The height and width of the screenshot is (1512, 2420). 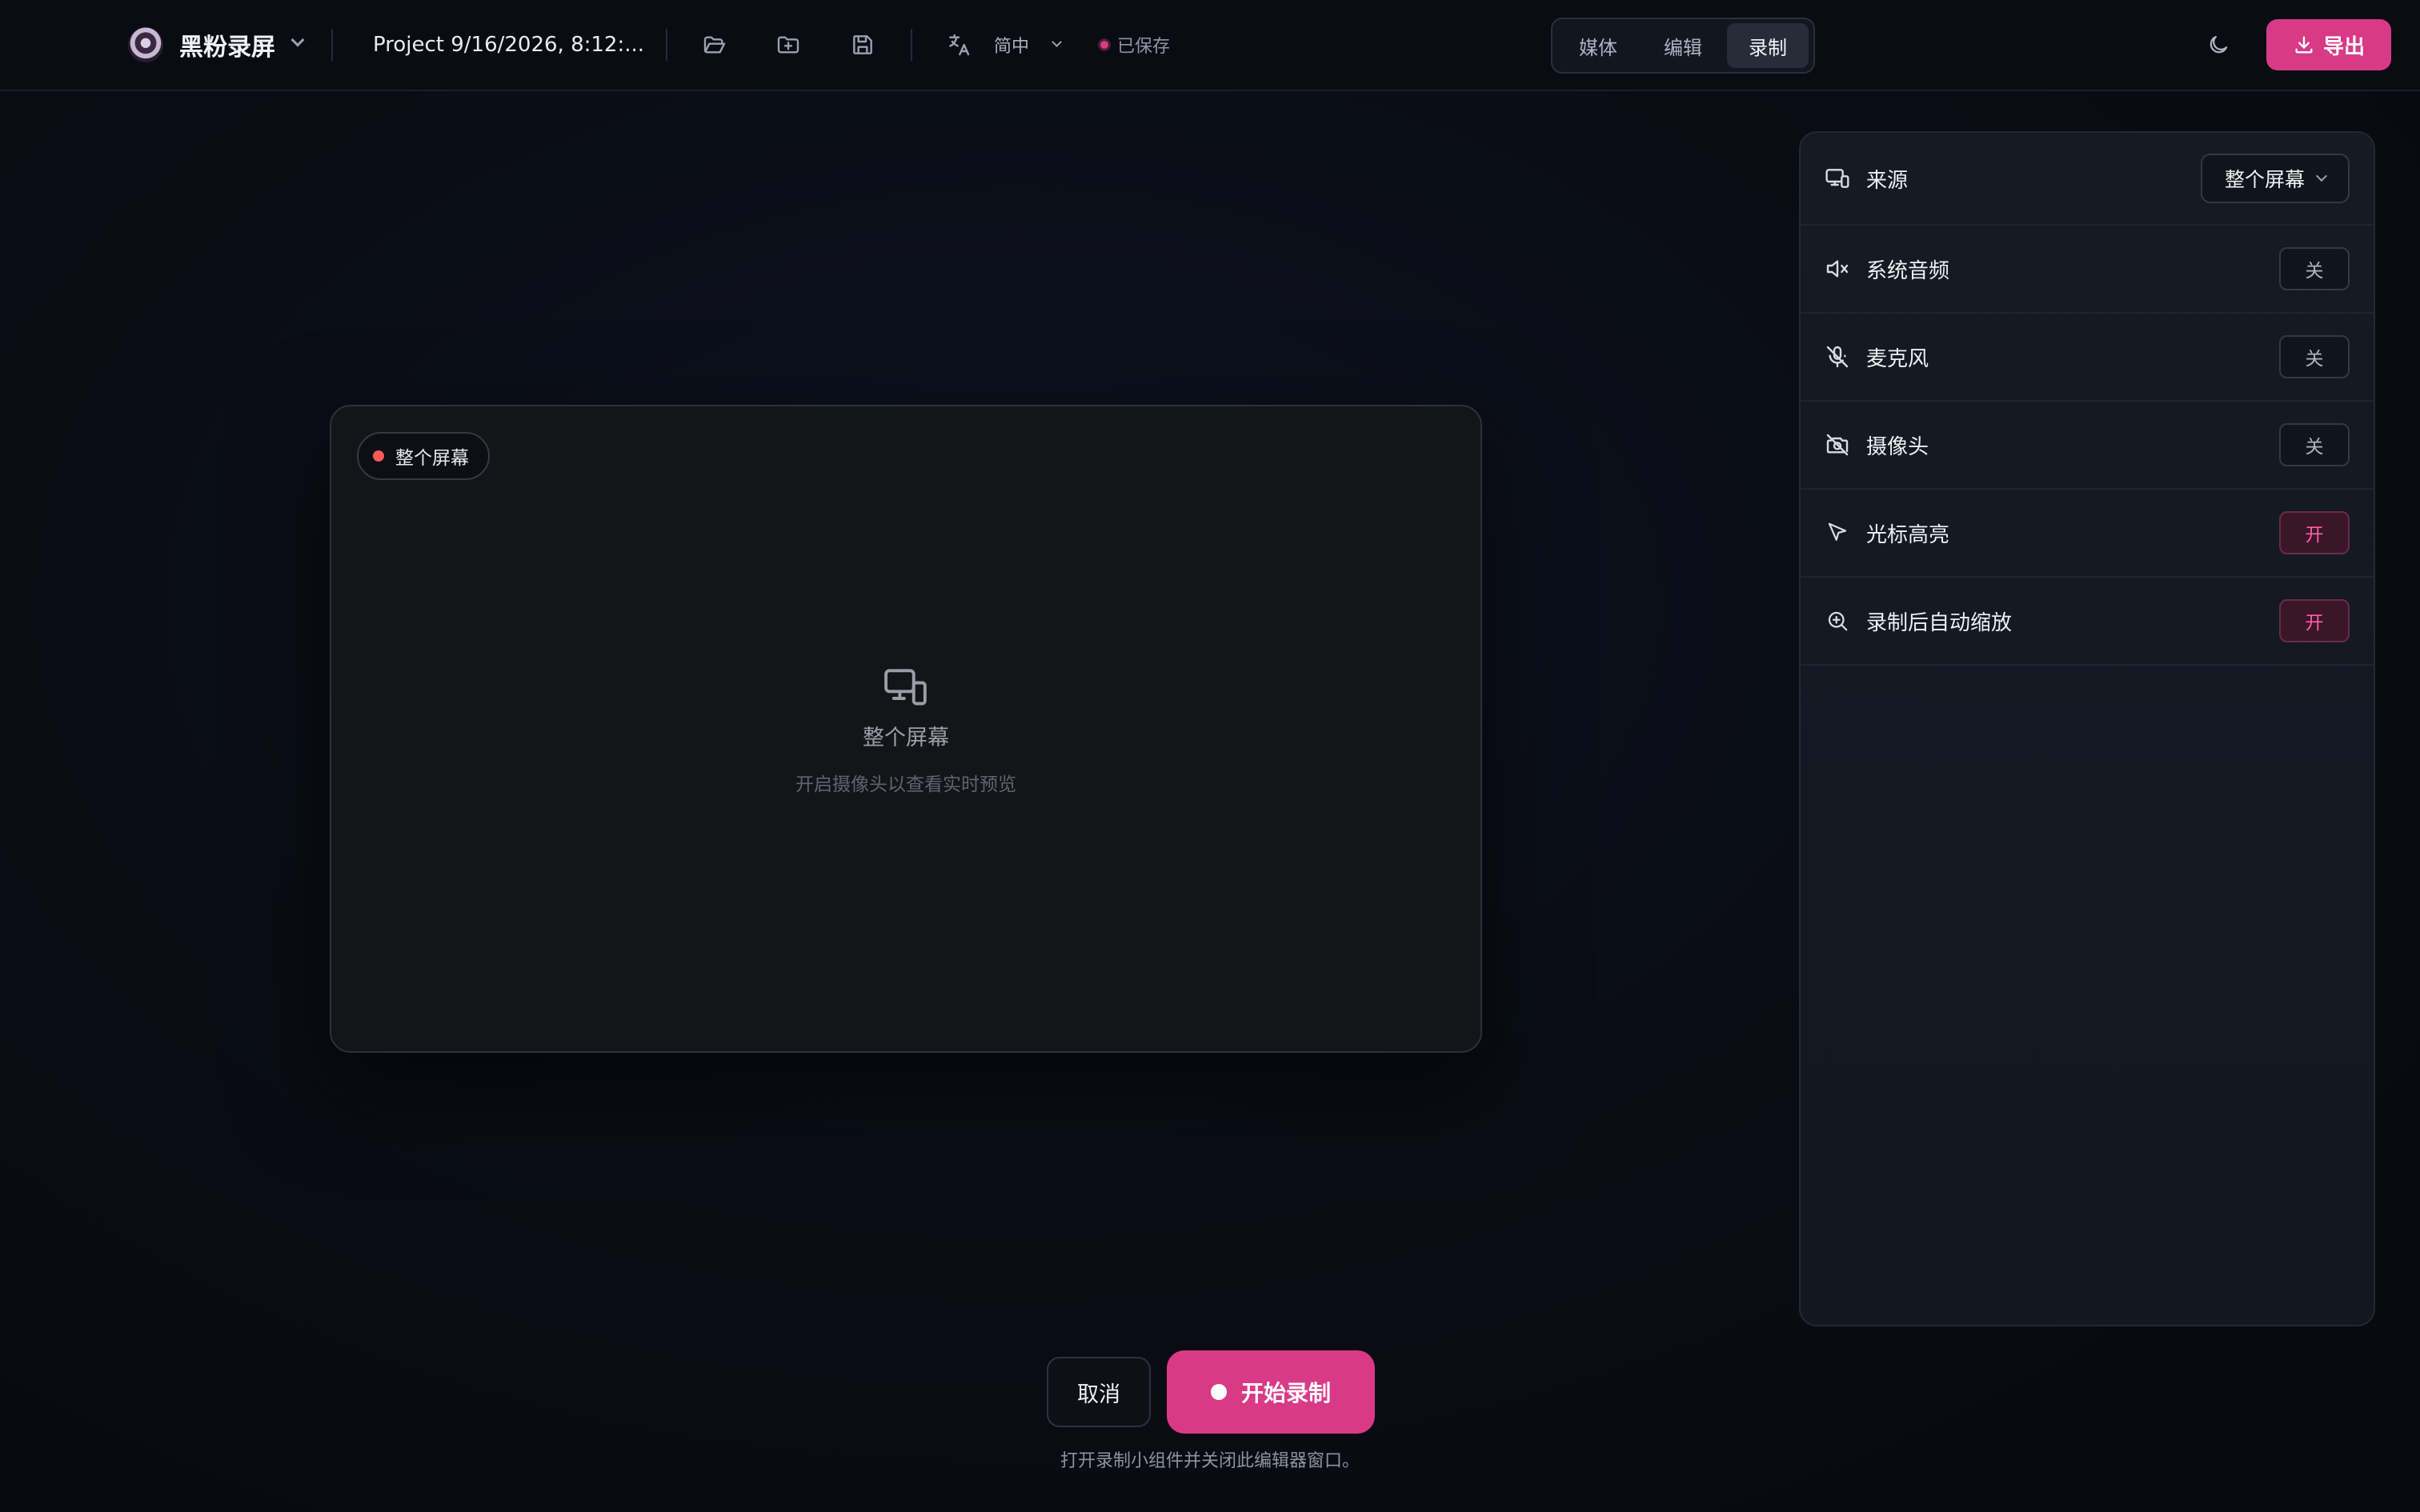 What do you see at coordinates (2264, 179) in the screenshot?
I see `source-select-value: 整个屏幕` at bounding box center [2264, 179].